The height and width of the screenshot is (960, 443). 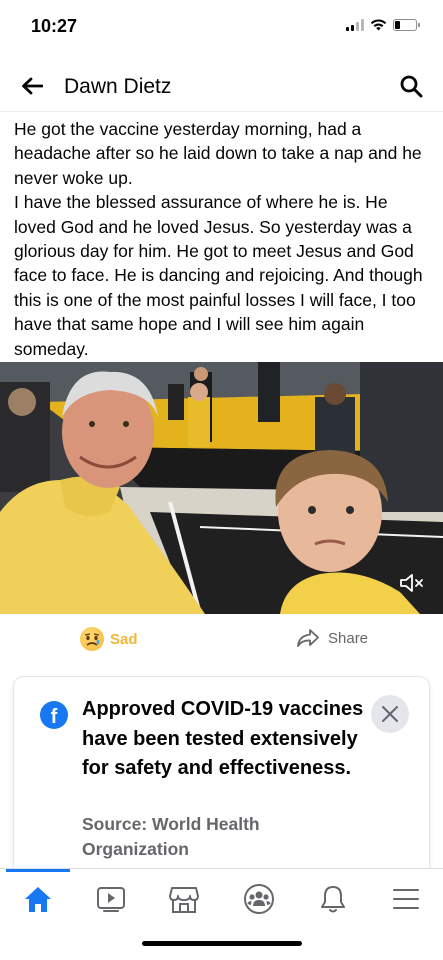 I want to click on share-button: Share, so click(x=332, y=638).